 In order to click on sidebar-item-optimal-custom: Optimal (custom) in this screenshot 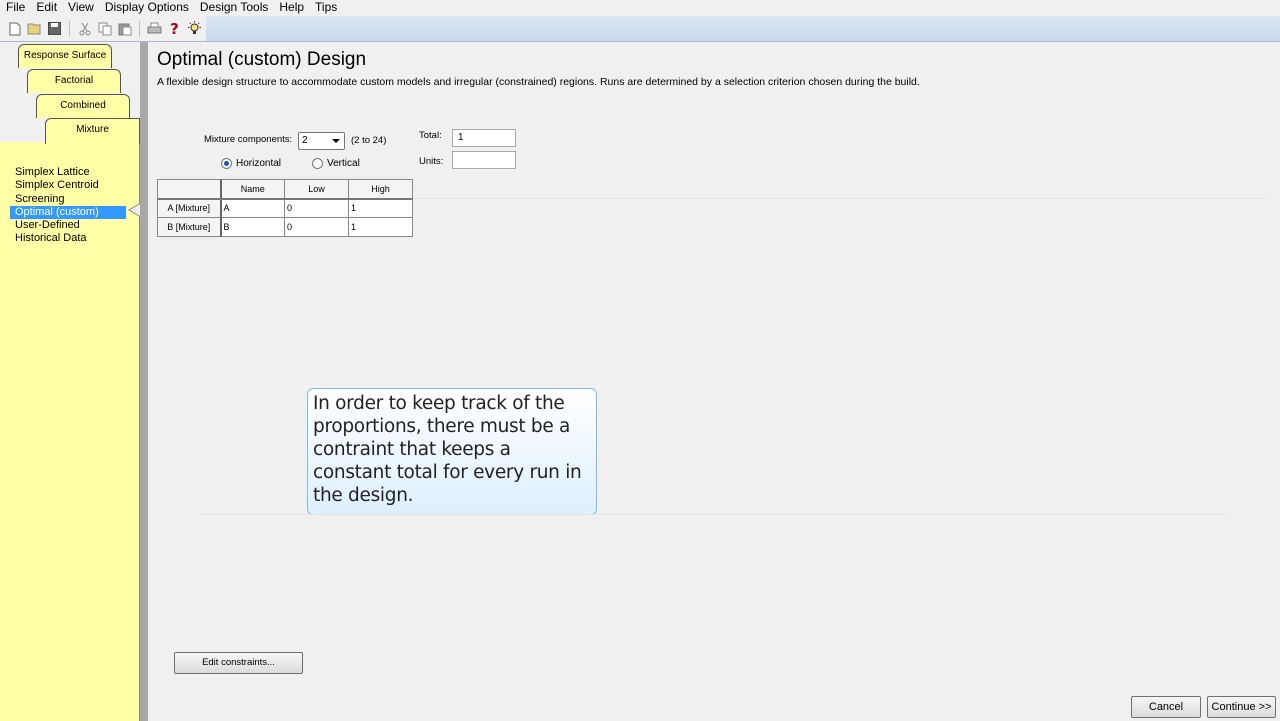, I will do `click(68, 212)`.